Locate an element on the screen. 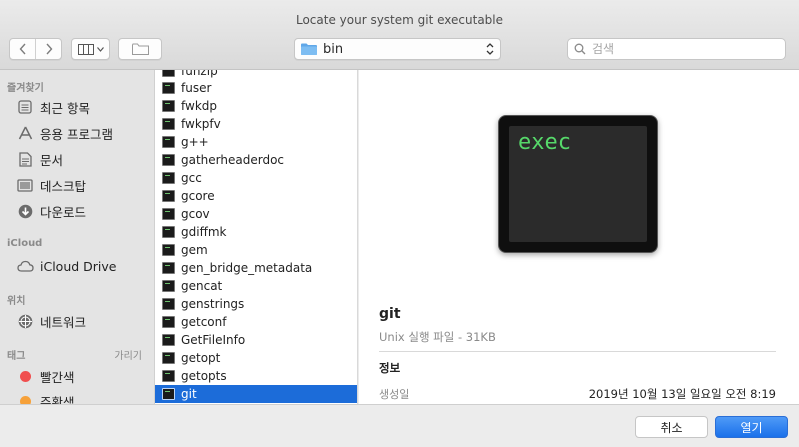 This screenshot has height=447, width=799. view-mode-button is located at coordinates (90, 49).